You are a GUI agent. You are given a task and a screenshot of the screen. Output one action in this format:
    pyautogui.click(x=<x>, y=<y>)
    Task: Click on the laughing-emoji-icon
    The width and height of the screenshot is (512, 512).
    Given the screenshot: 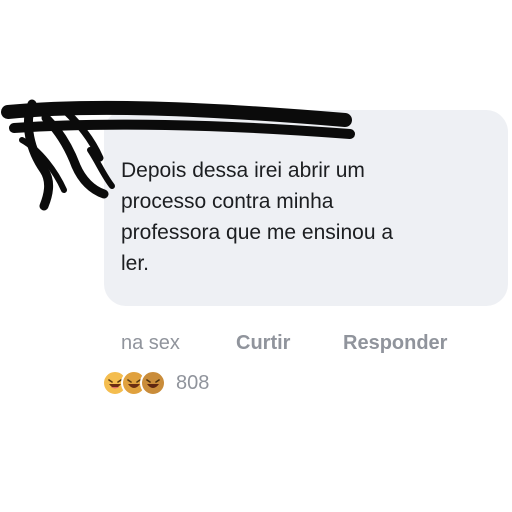 What is the action you would take?
    pyautogui.click(x=153, y=383)
    